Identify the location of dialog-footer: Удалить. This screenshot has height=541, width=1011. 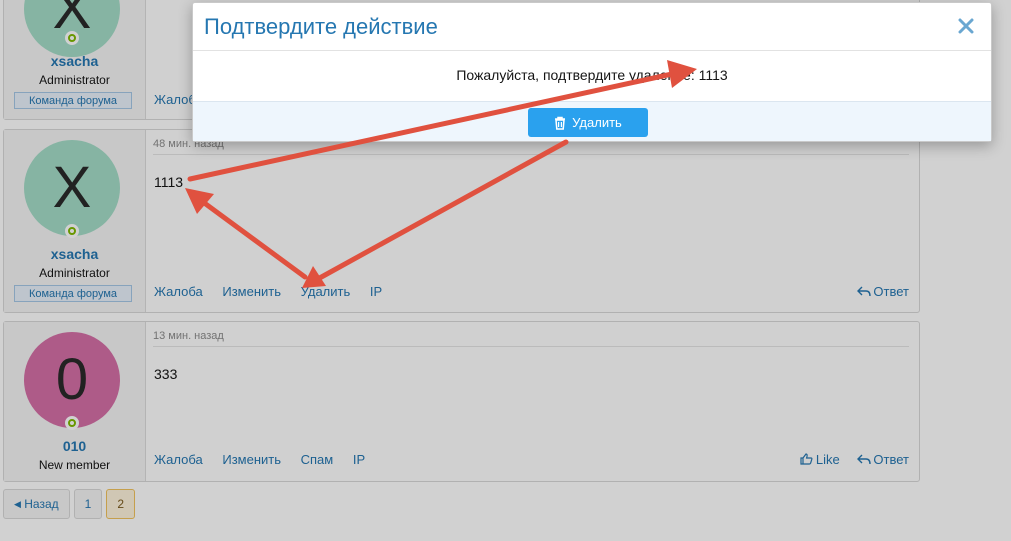
(592, 121).